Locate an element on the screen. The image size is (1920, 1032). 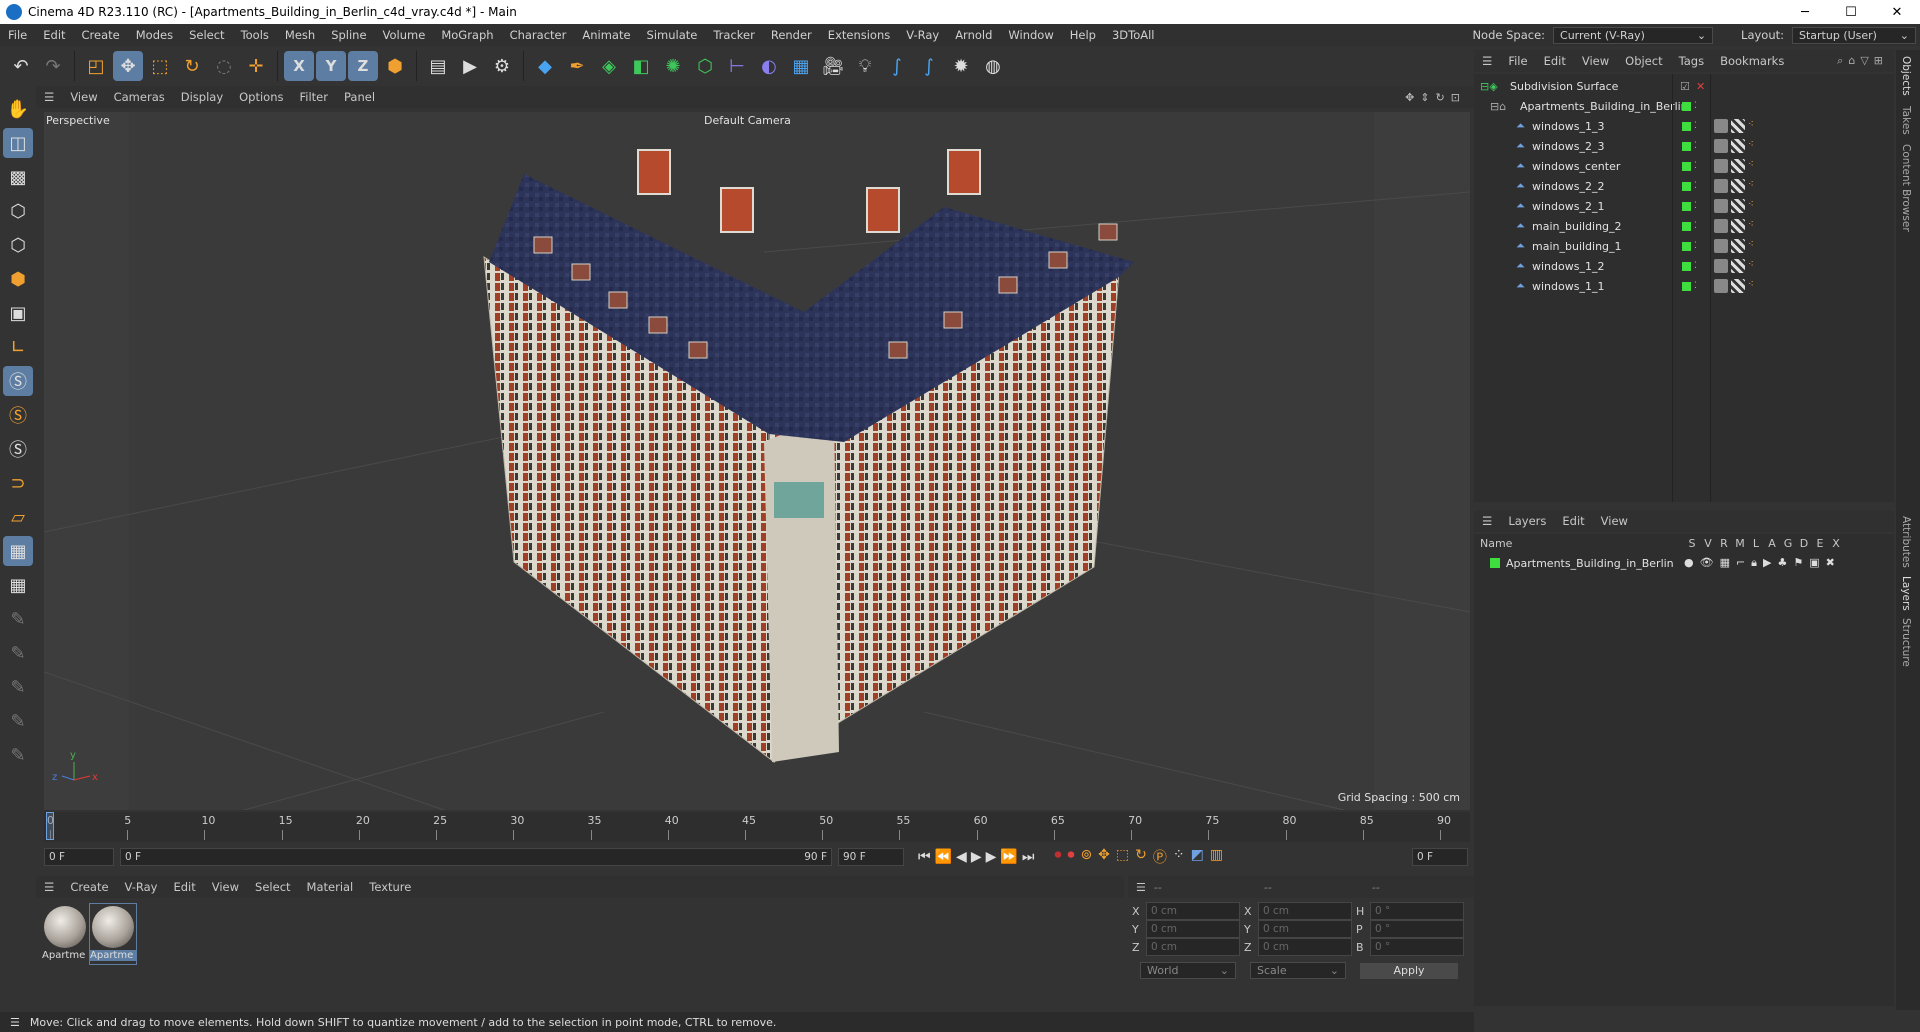
live-selection-icon: ◰ is located at coordinates (96, 66).